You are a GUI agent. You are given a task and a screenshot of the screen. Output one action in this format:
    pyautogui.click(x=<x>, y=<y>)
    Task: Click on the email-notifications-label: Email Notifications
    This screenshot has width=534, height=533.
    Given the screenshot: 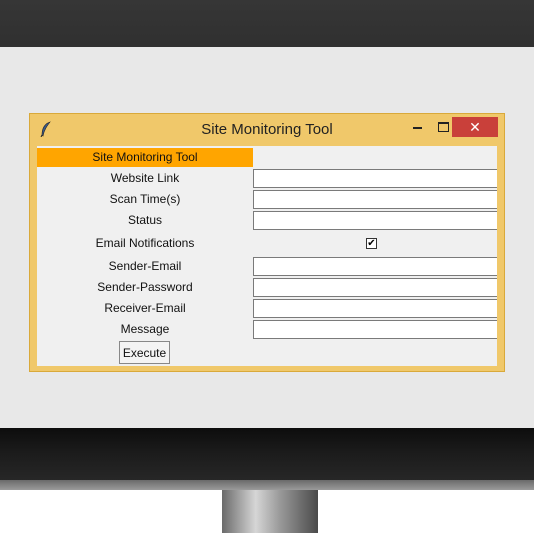 What is the action you would take?
    pyautogui.click(x=145, y=243)
    